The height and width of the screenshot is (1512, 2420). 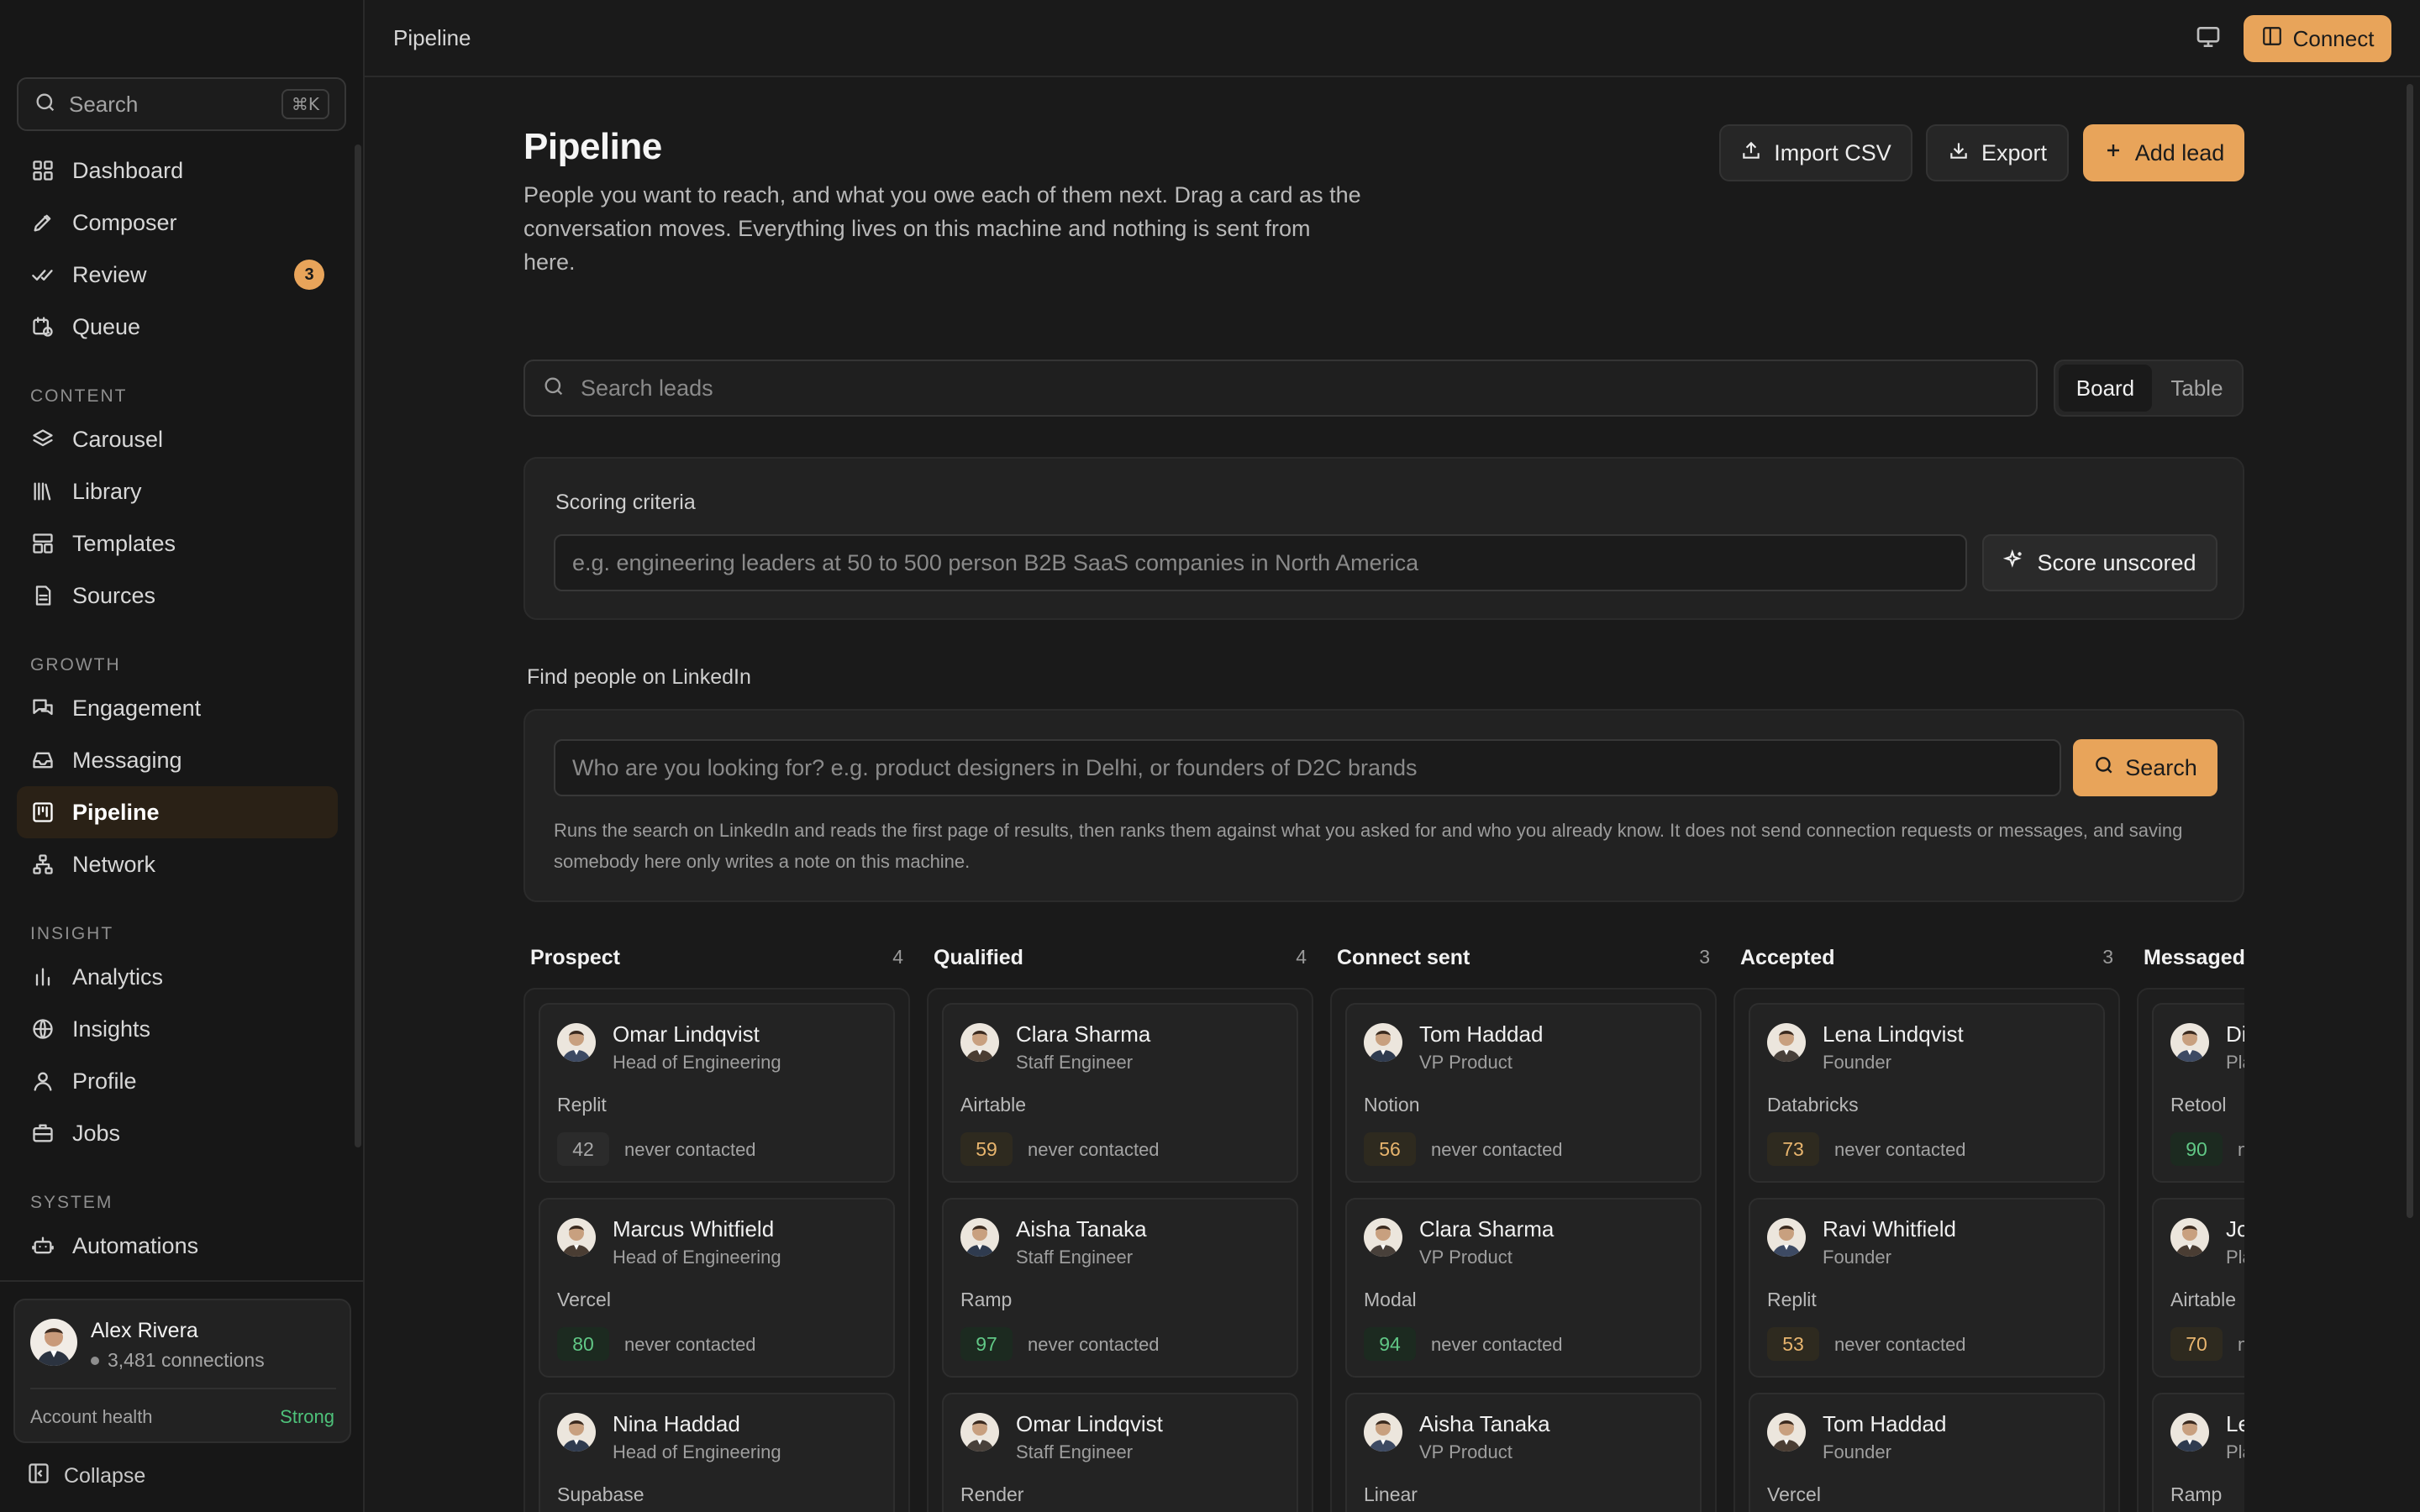 What do you see at coordinates (177, 223) in the screenshot?
I see `sidebar-item-composer: Composer` at bounding box center [177, 223].